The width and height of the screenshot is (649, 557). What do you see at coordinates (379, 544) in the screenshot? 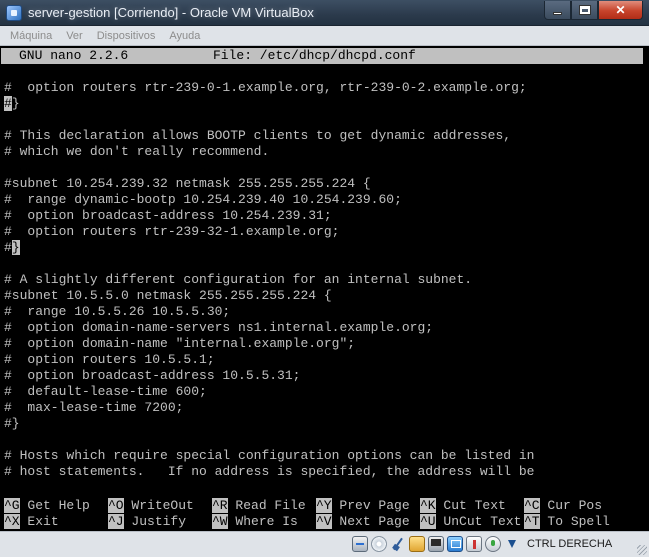
I see `optical-drive-icon` at bounding box center [379, 544].